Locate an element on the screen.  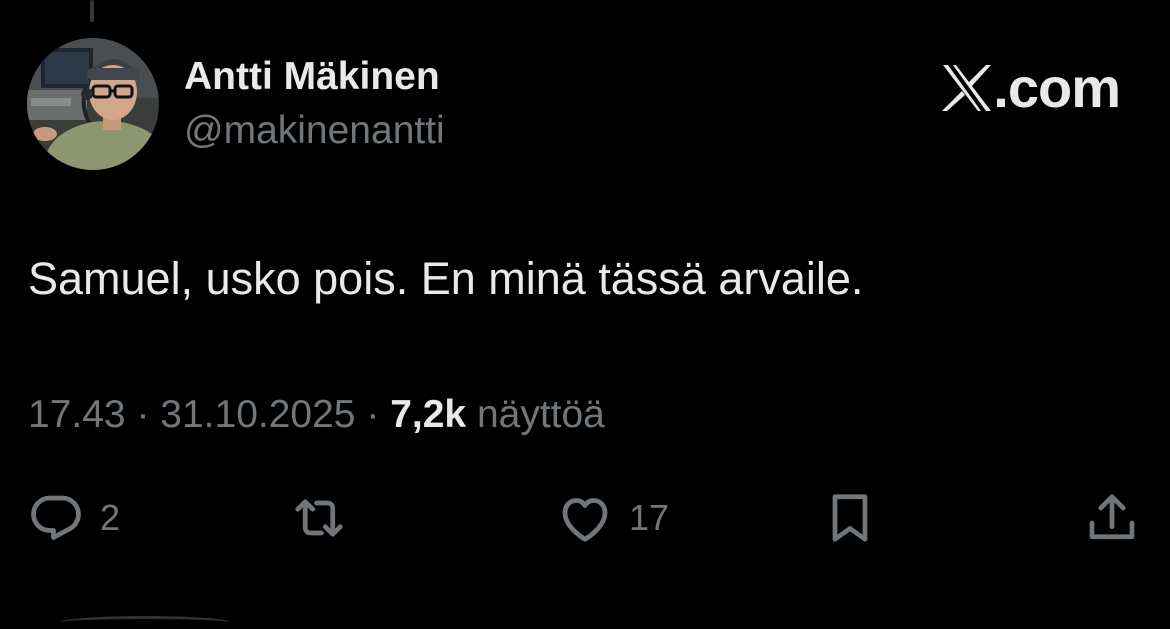
like-count: 17 is located at coordinates (649, 517).